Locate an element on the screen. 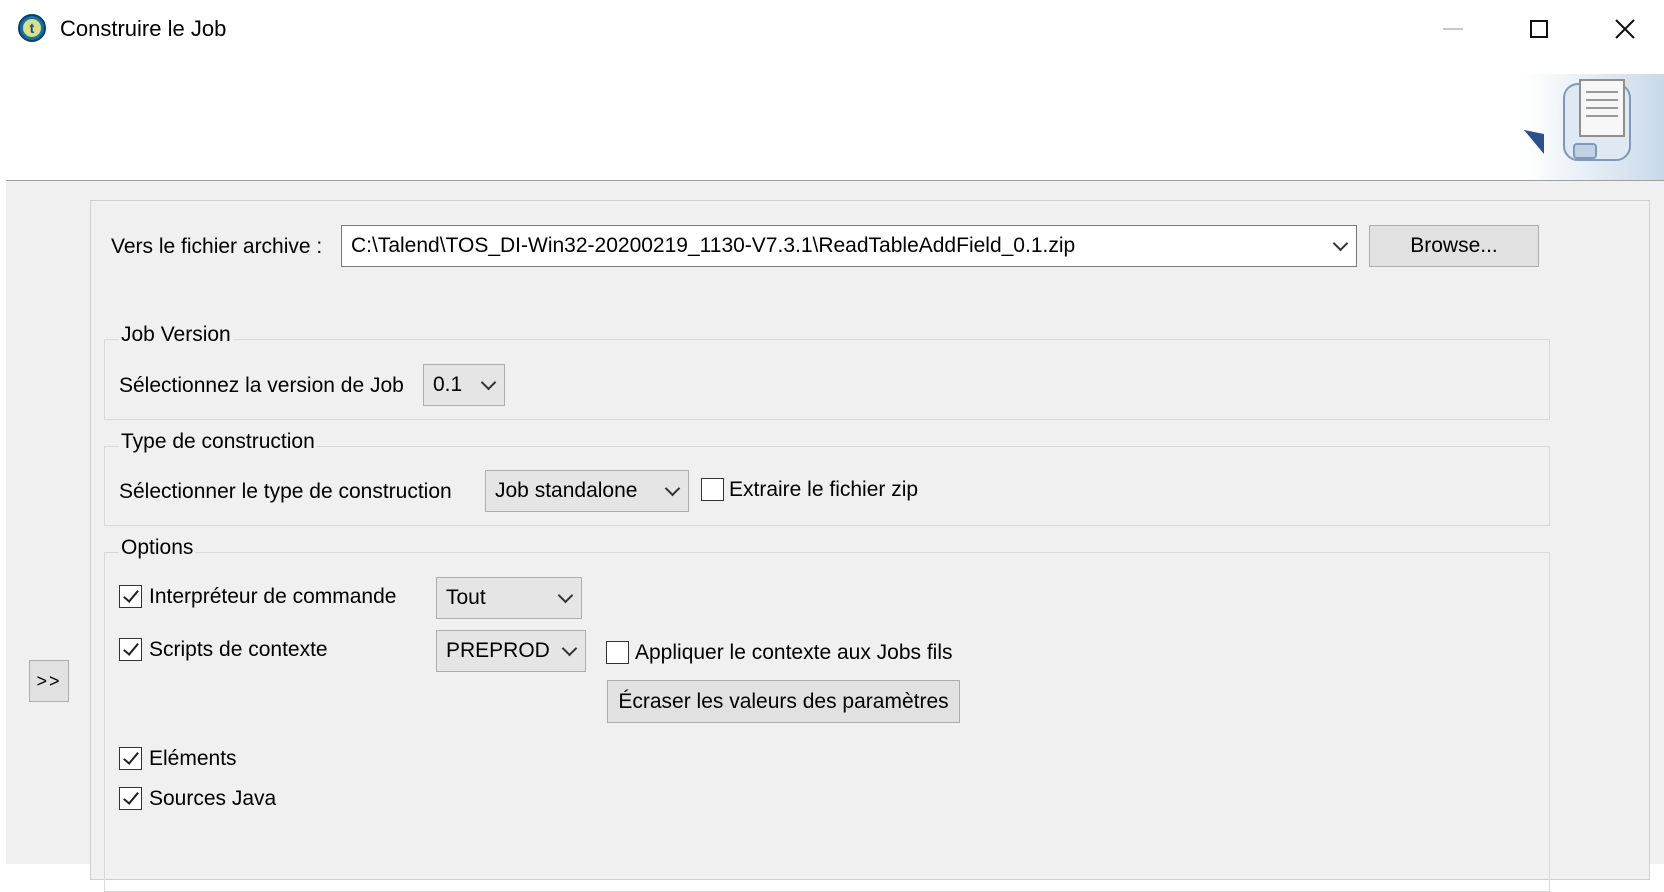  extract-zip-checkbox is located at coordinates (712, 489).